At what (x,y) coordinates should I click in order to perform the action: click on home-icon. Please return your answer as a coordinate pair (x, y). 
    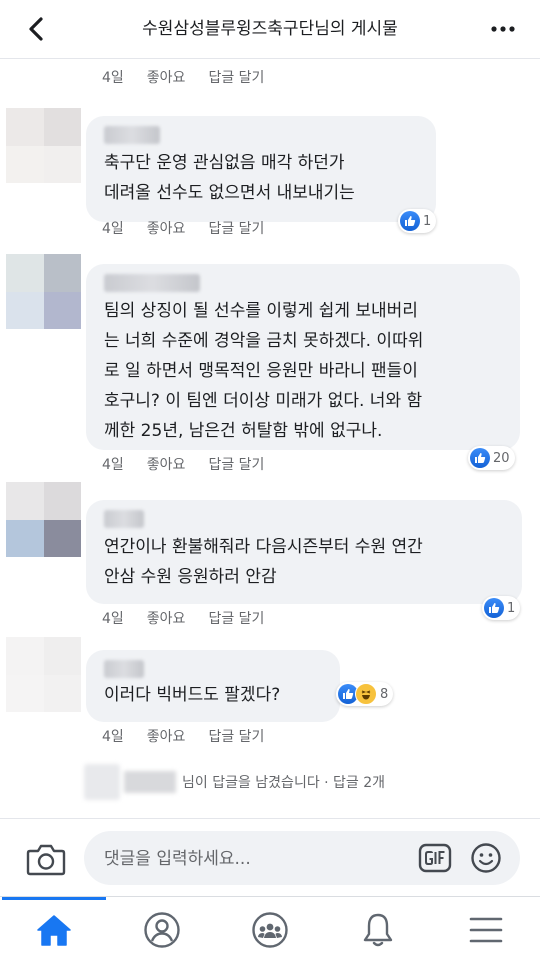
    Looking at the image, I should click on (54, 930).